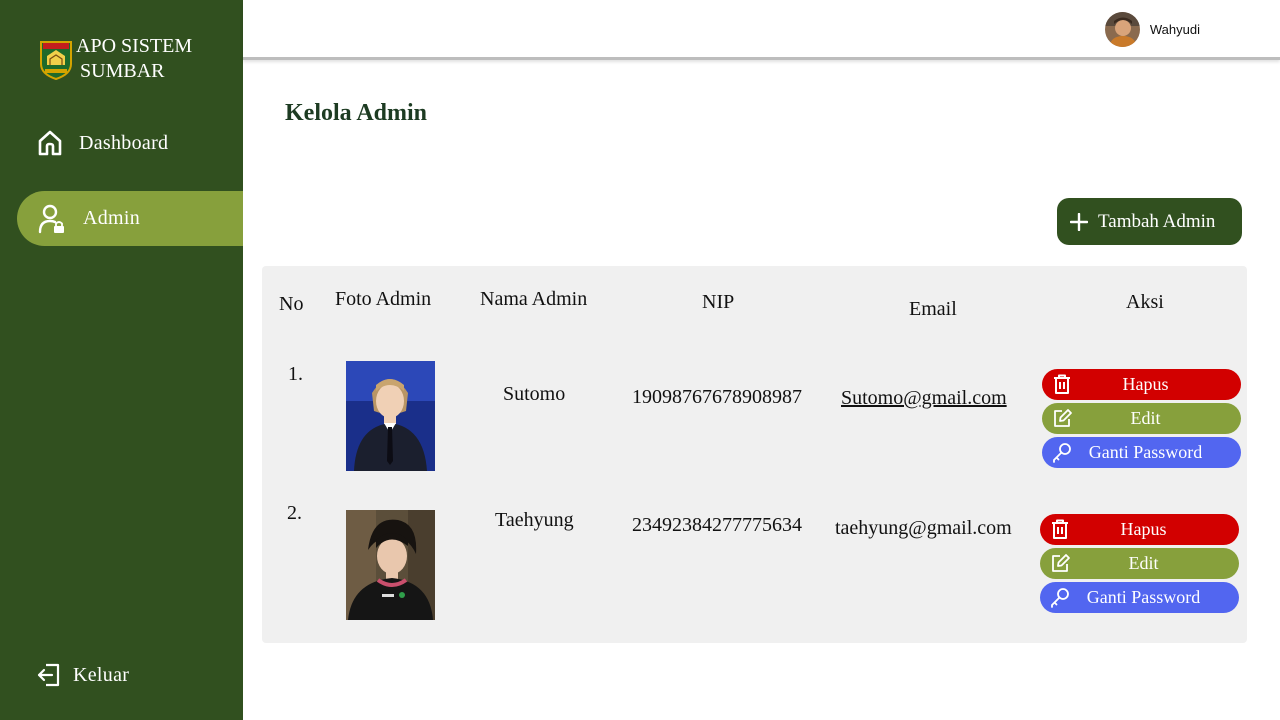 The height and width of the screenshot is (720, 1280). What do you see at coordinates (761, 30) in the screenshot?
I see `top-bar: Wahyudi` at bounding box center [761, 30].